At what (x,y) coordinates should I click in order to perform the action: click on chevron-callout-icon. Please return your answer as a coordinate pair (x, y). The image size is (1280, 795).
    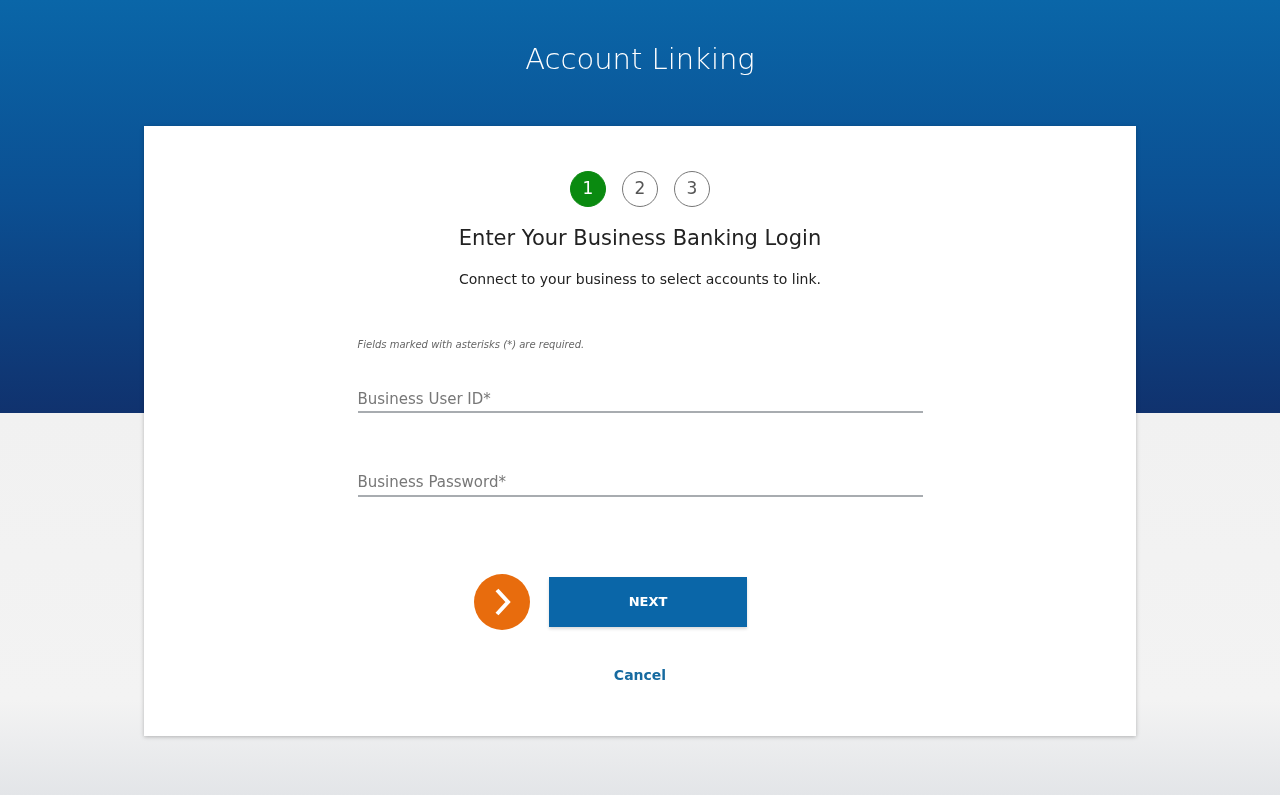
    Looking at the image, I should click on (502, 601).